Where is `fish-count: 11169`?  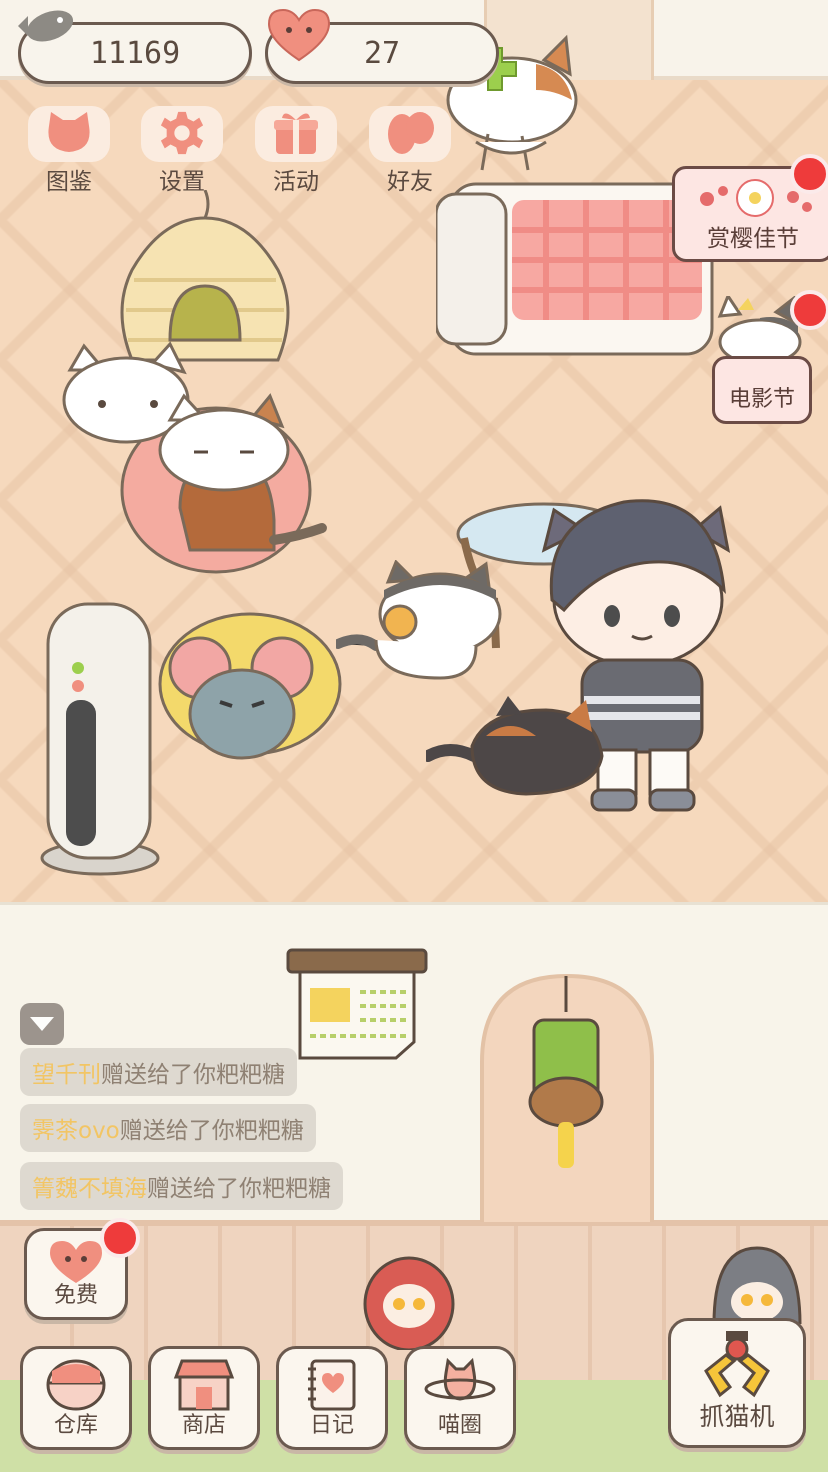 fish-count: 11169 is located at coordinates (135, 53).